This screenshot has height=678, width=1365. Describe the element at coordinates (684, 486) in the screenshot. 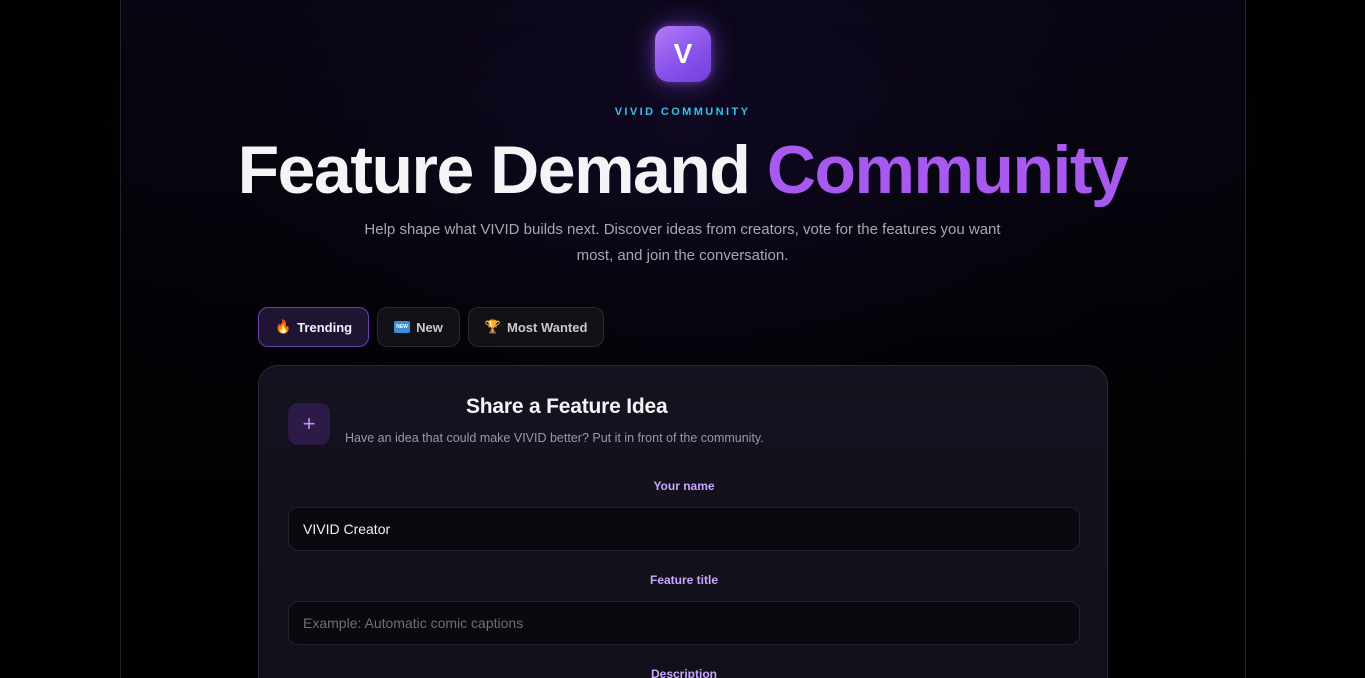

I see `name-label: Your name` at that location.